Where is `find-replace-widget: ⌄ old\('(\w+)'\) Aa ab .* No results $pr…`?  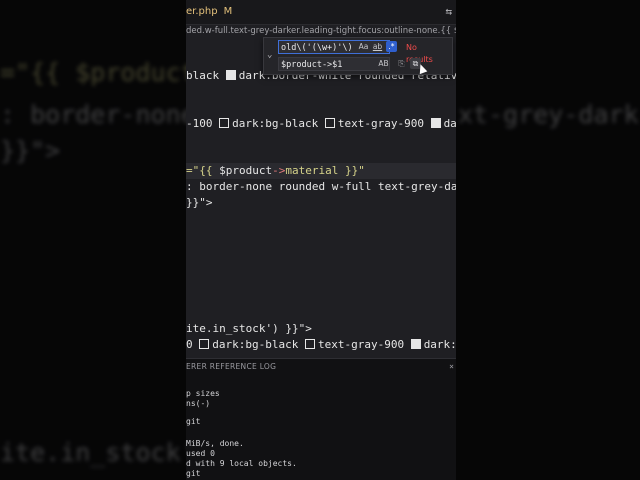
find-replace-widget: ⌄ old\('(\w+)'\) Aa ab .* No results $pr… is located at coordinates (358, 56).